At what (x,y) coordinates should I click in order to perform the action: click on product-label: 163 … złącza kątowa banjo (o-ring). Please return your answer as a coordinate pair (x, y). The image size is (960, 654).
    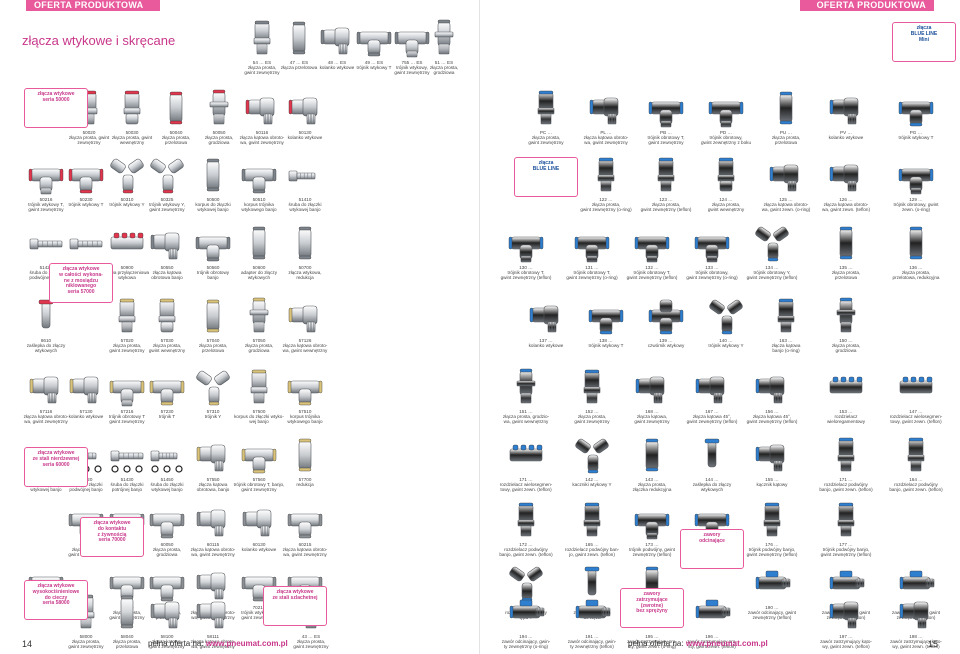
    Looking at the image, I should click on (786, 346).